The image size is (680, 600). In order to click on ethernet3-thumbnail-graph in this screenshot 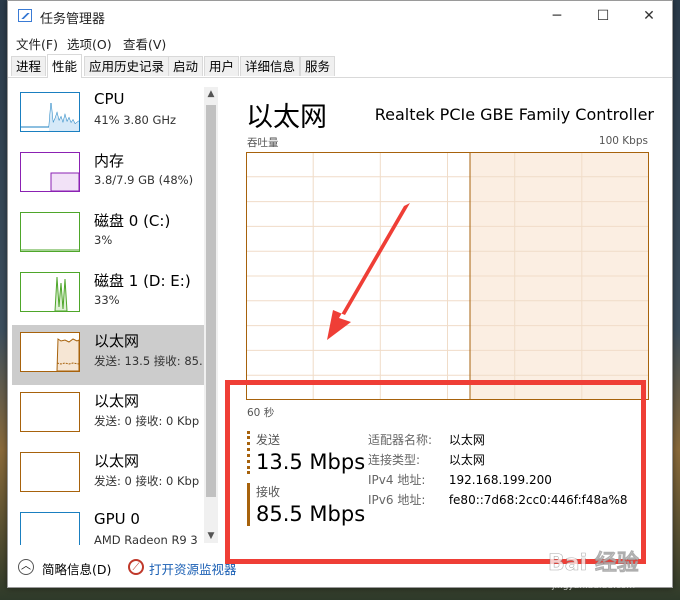, I will do `click(50, 472)`.